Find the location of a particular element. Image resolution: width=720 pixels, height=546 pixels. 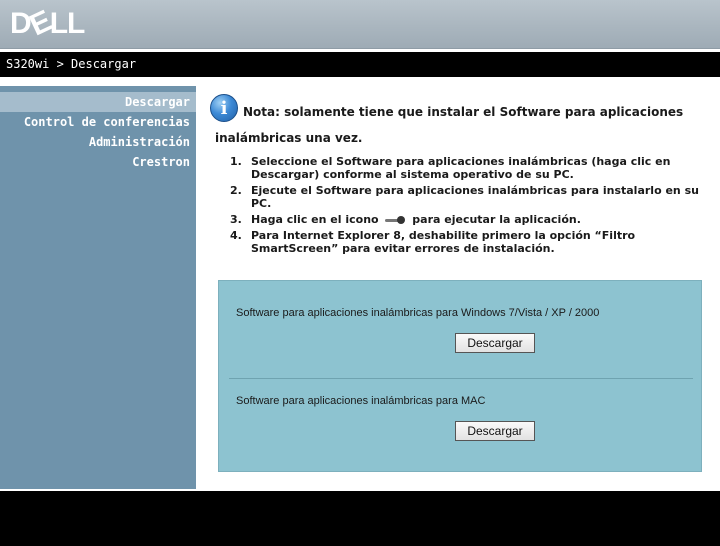

header-bar: DELL is located at coordinates (360, 24).